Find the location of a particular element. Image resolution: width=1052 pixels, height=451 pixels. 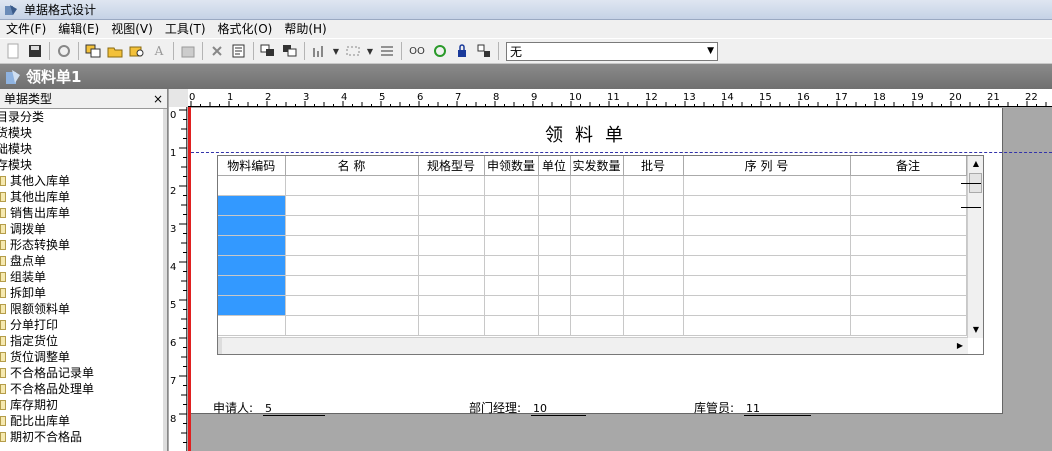

properties-icon is located at coordinates (188, 51).